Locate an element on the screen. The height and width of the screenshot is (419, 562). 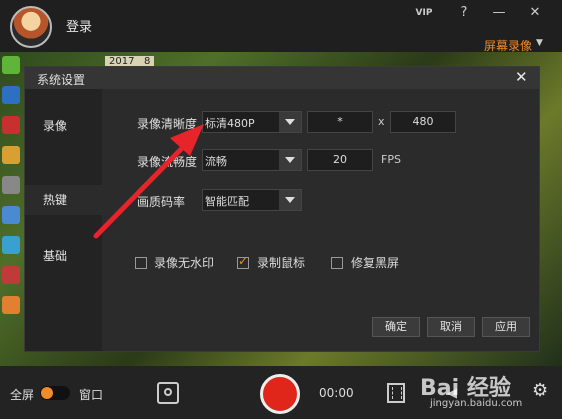
fluency-value: 流畅 is located at coordinates (216, 161).